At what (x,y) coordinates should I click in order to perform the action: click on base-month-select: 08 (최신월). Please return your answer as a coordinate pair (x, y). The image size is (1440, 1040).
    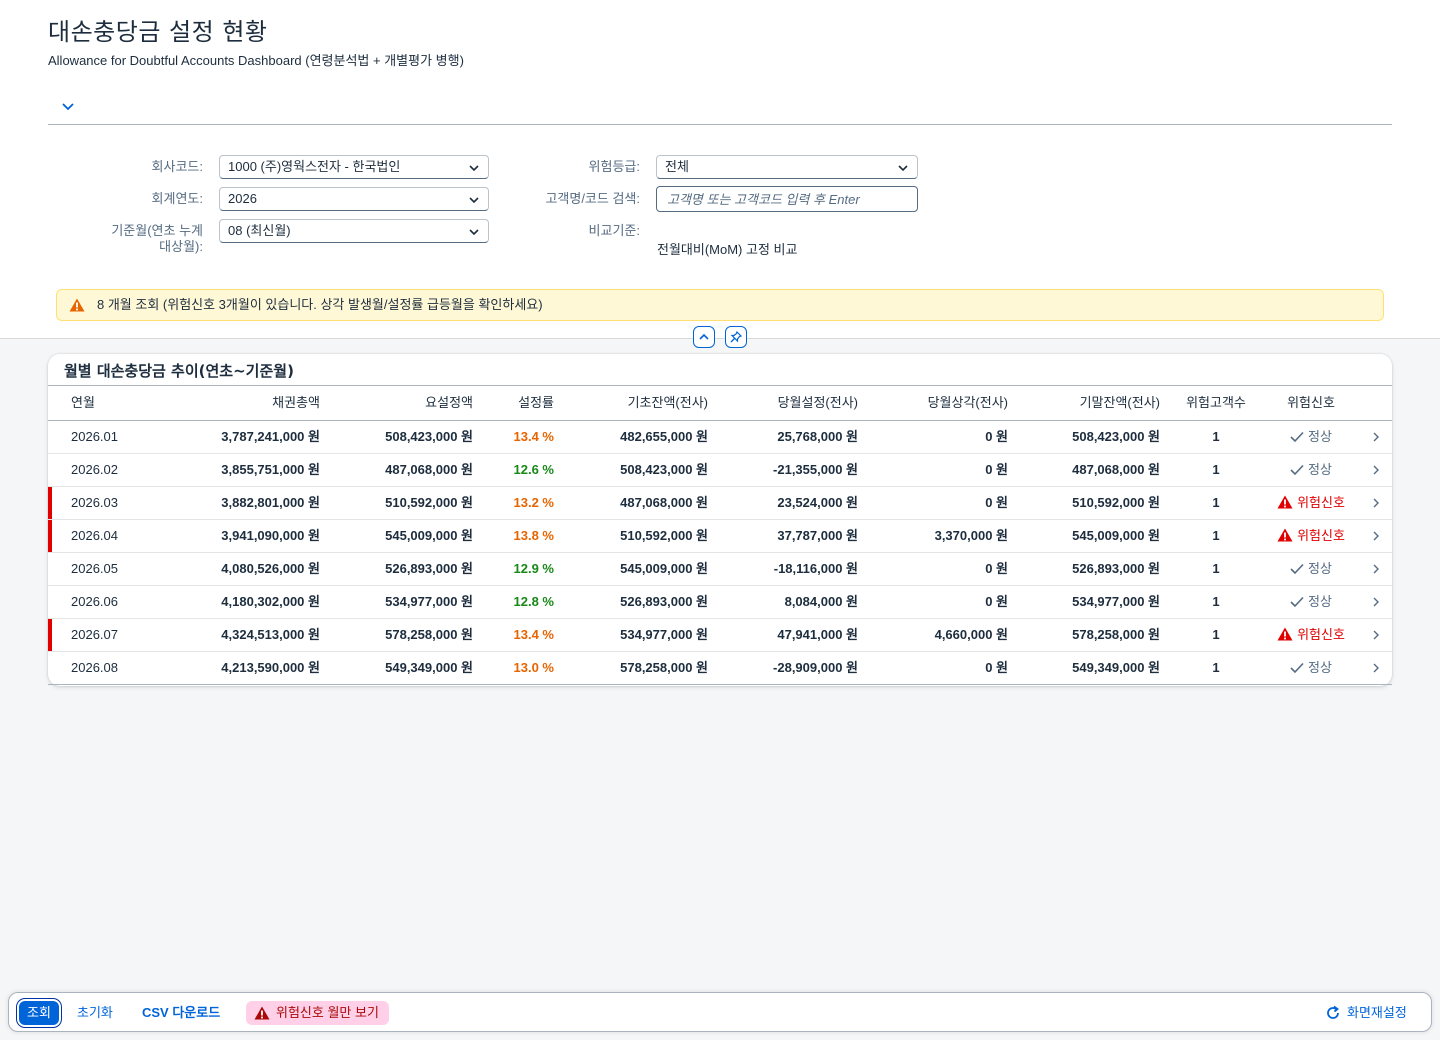
    Looking at the image, I should click on (354, 231).